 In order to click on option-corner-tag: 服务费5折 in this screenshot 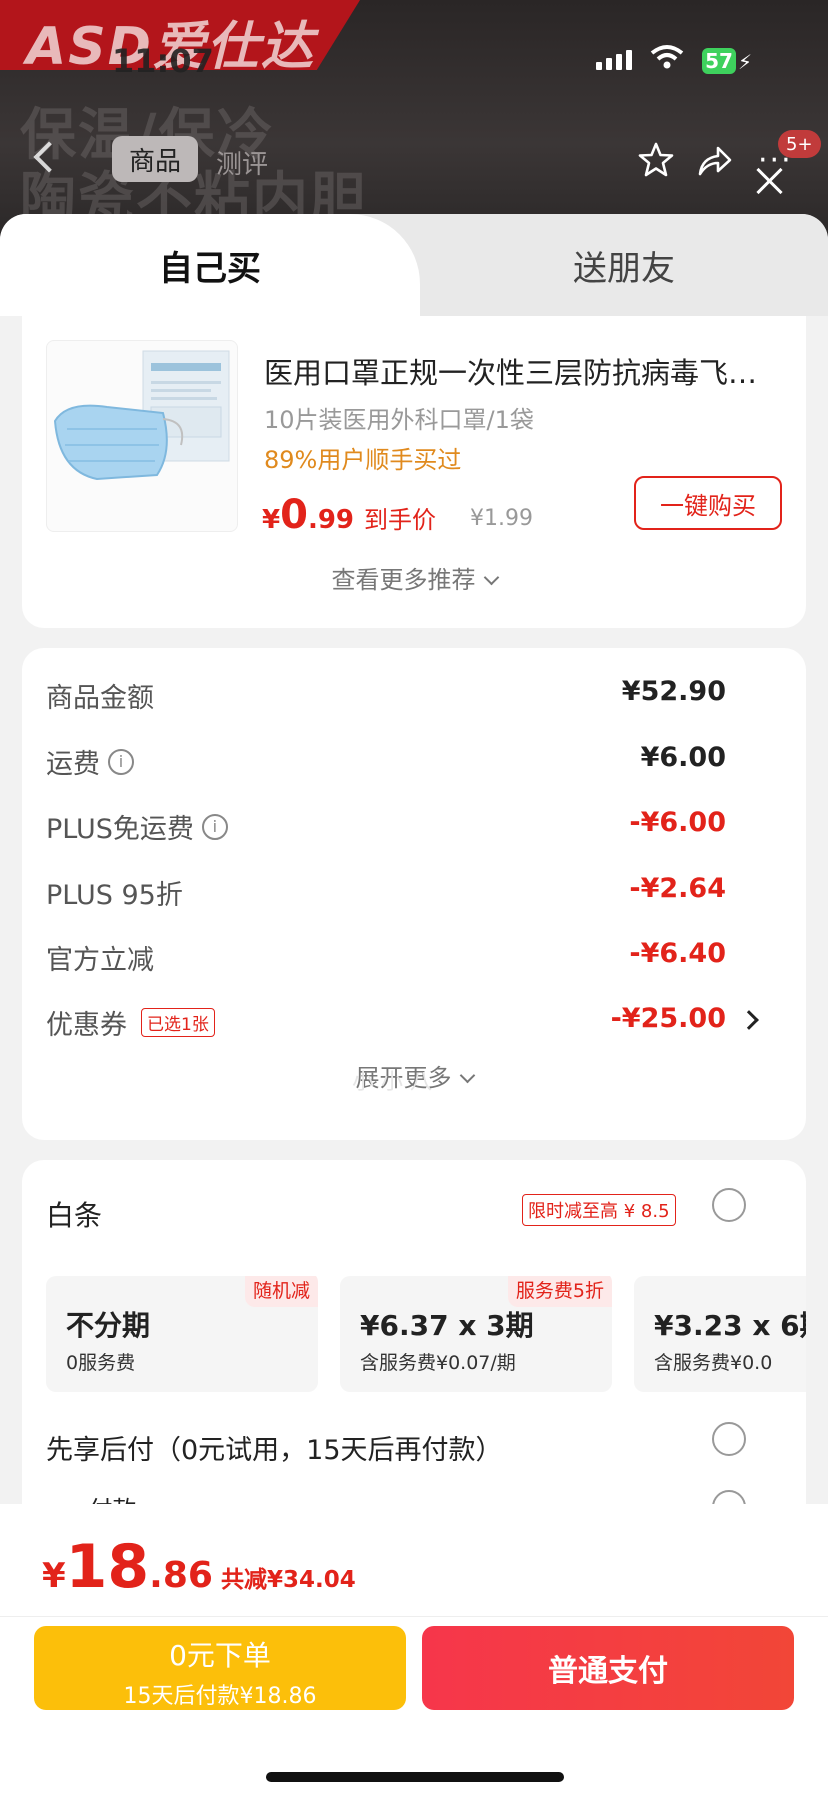, I will do `click(559, 1291)`.